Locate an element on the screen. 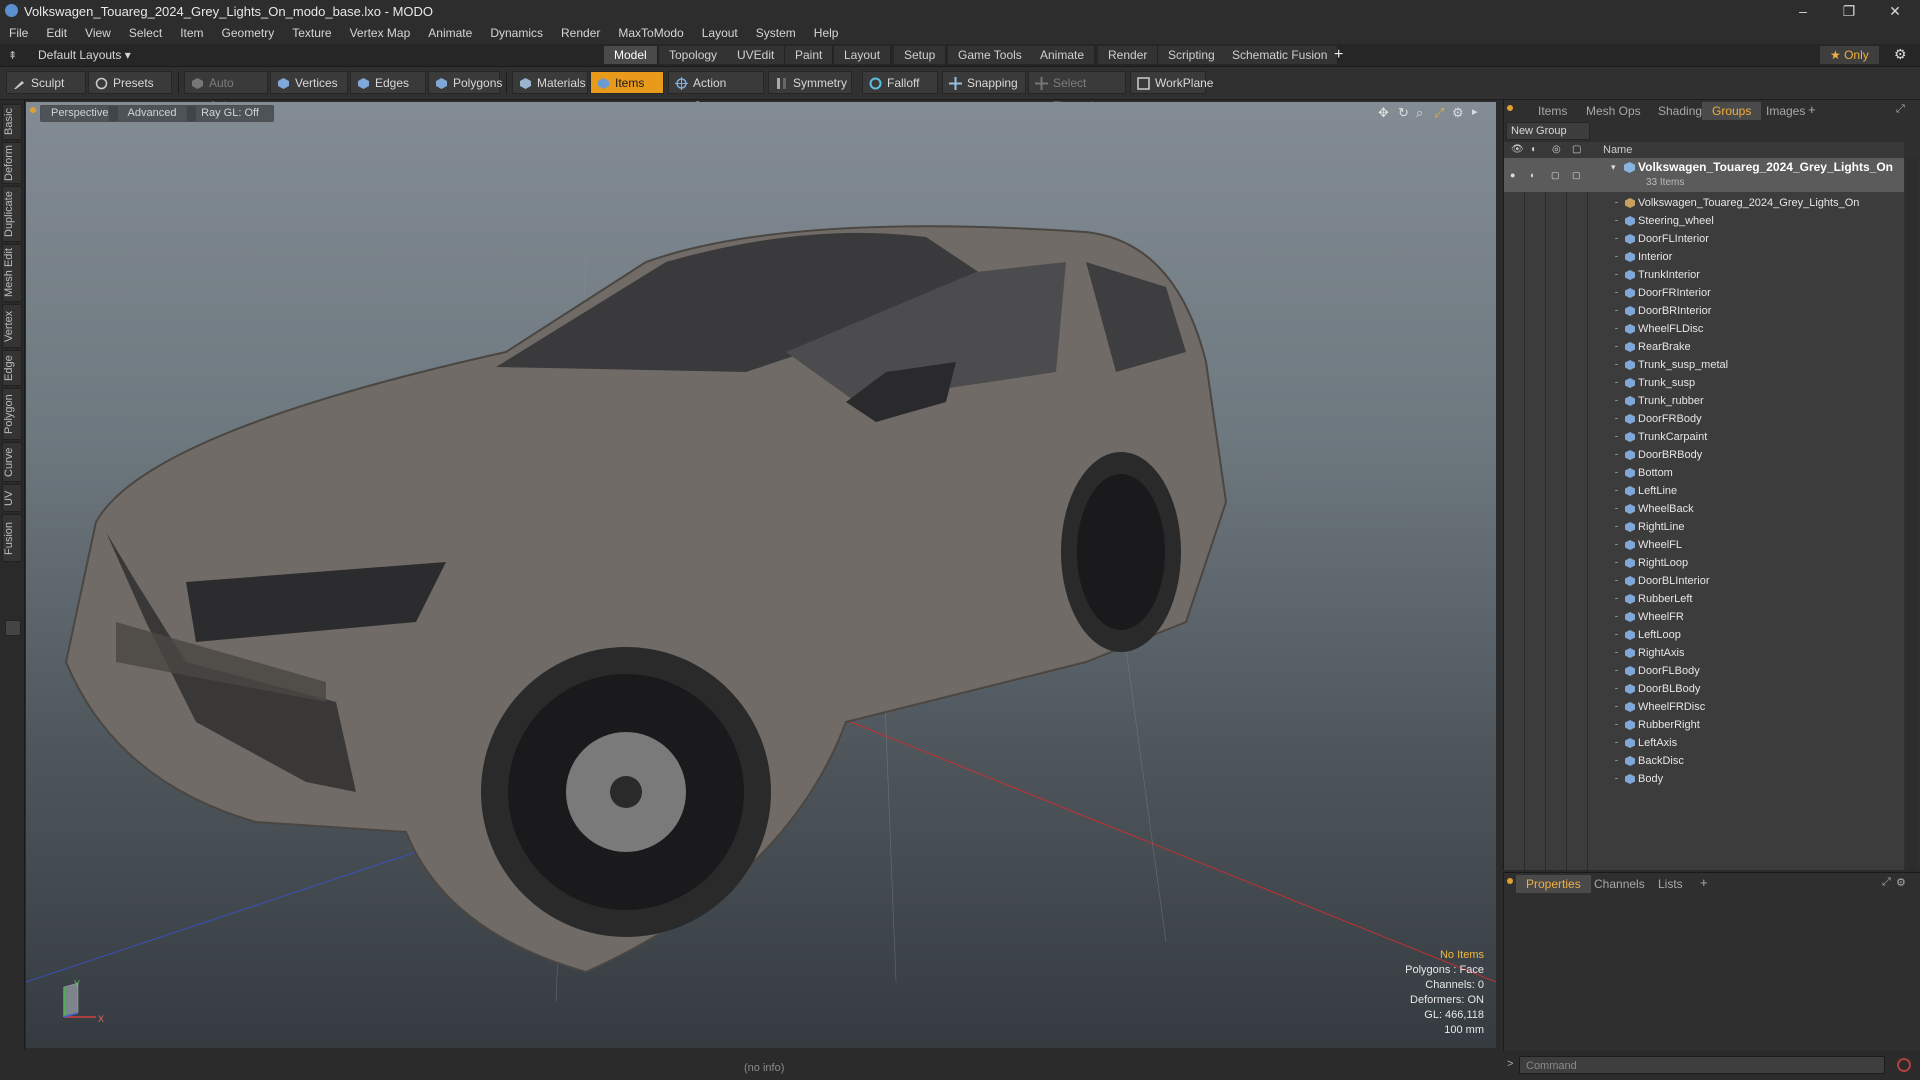 The image size is (1920, 1080). panel-expand-icon: ⤢ is located at coordinates (1900, 109).